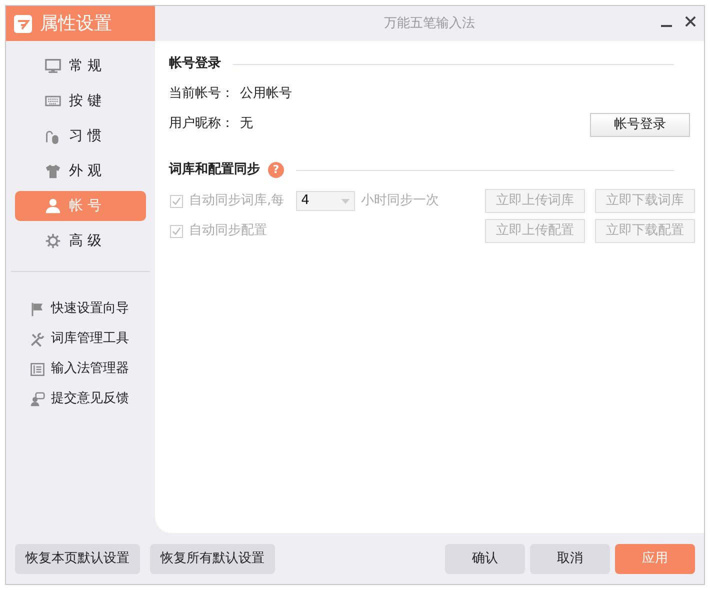  What do you see at coordinates (80, 66) in the screenshot?
I see `nav-item: 常 规` at bounding box center [80, 66].